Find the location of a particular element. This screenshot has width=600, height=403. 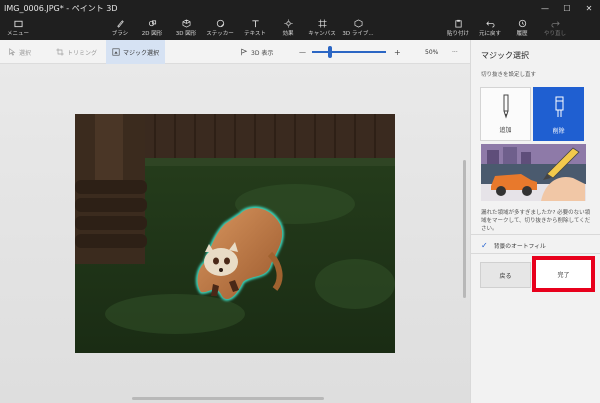

more-options-button: ··· is located at coordinates (455, 52).